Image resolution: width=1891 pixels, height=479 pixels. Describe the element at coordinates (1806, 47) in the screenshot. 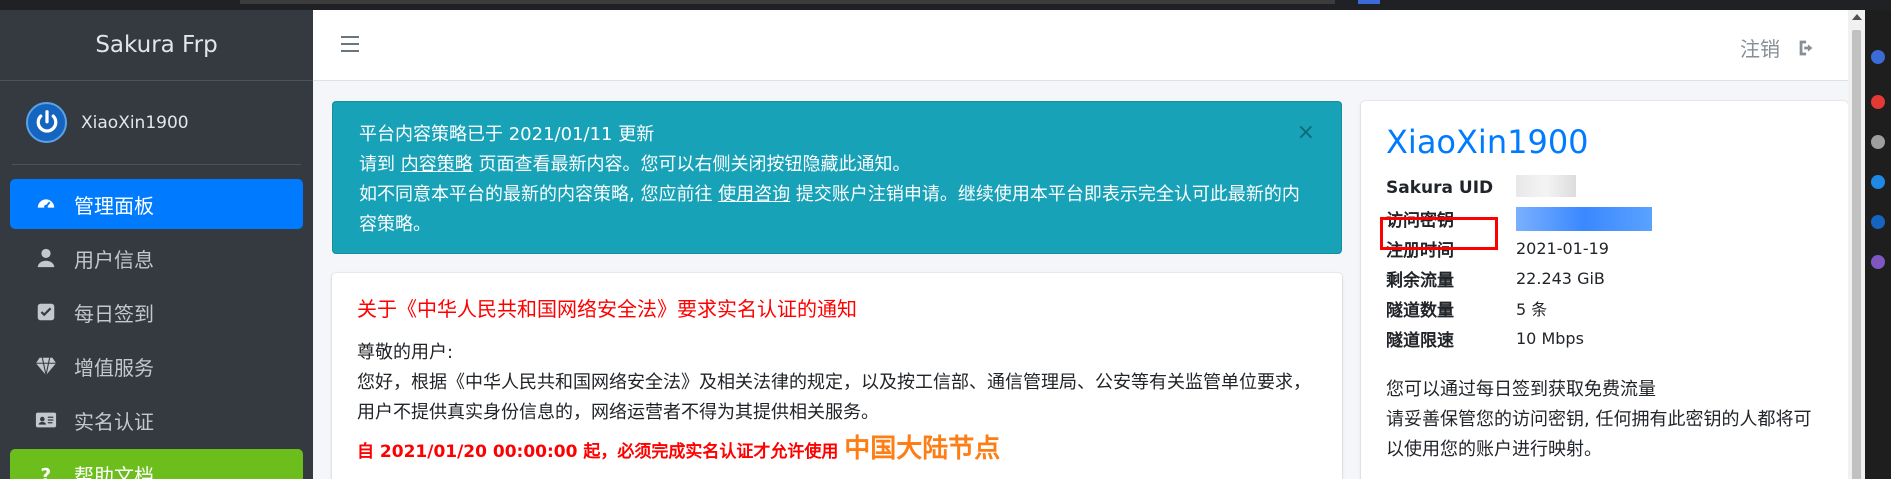

I see `sign-out-icon` at that location.